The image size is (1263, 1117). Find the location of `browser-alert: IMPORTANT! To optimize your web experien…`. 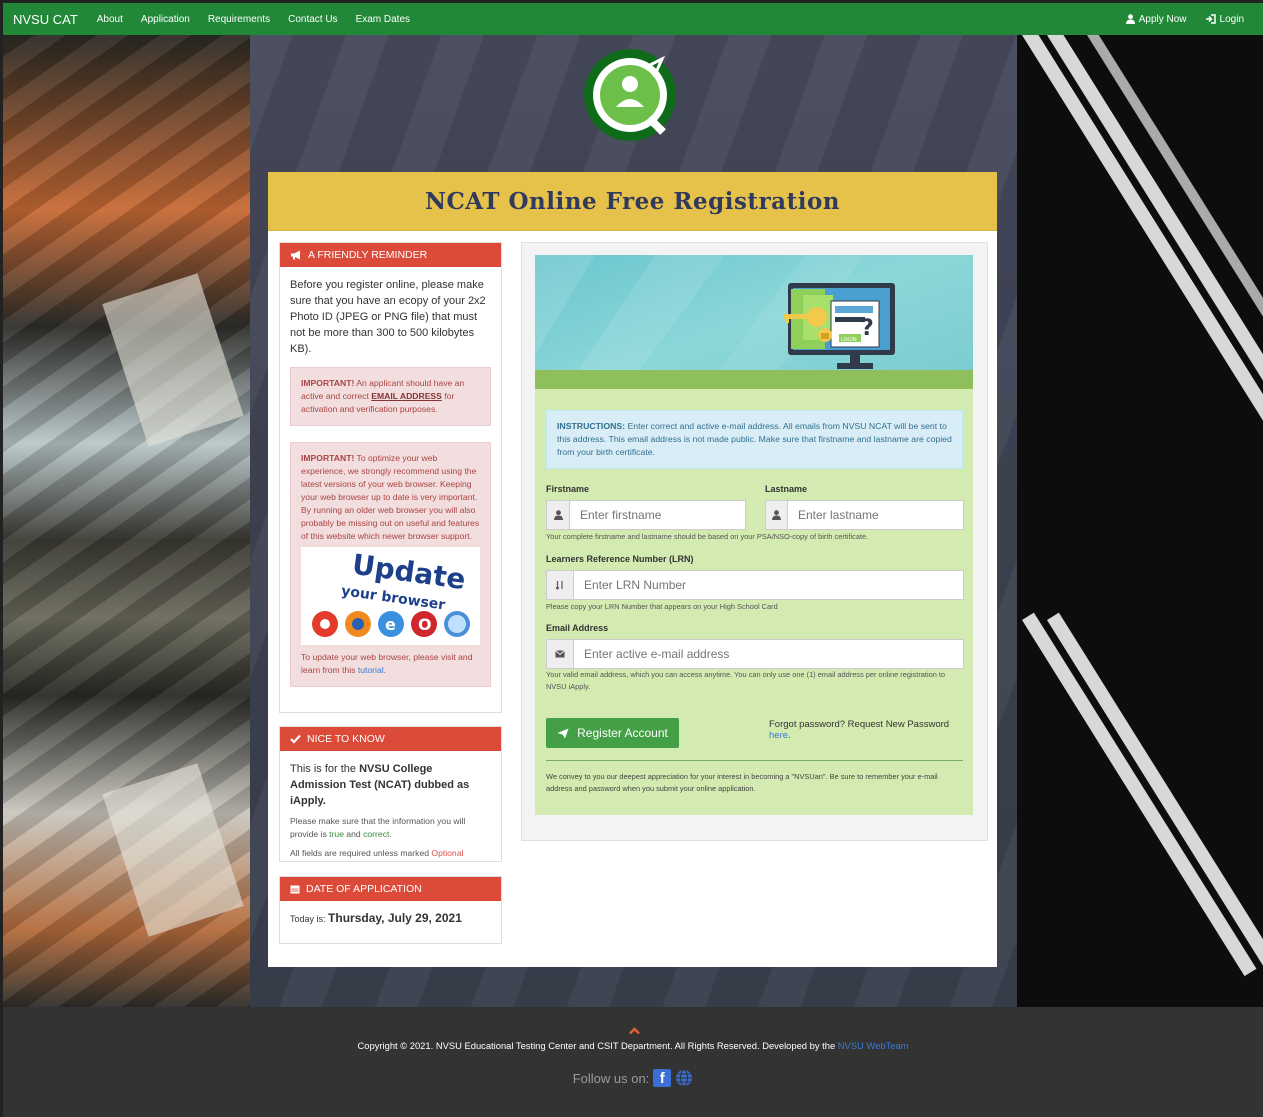

browser-alert: IMPORTANT! To optimize your web experien… is located at coordinates (390, 564).